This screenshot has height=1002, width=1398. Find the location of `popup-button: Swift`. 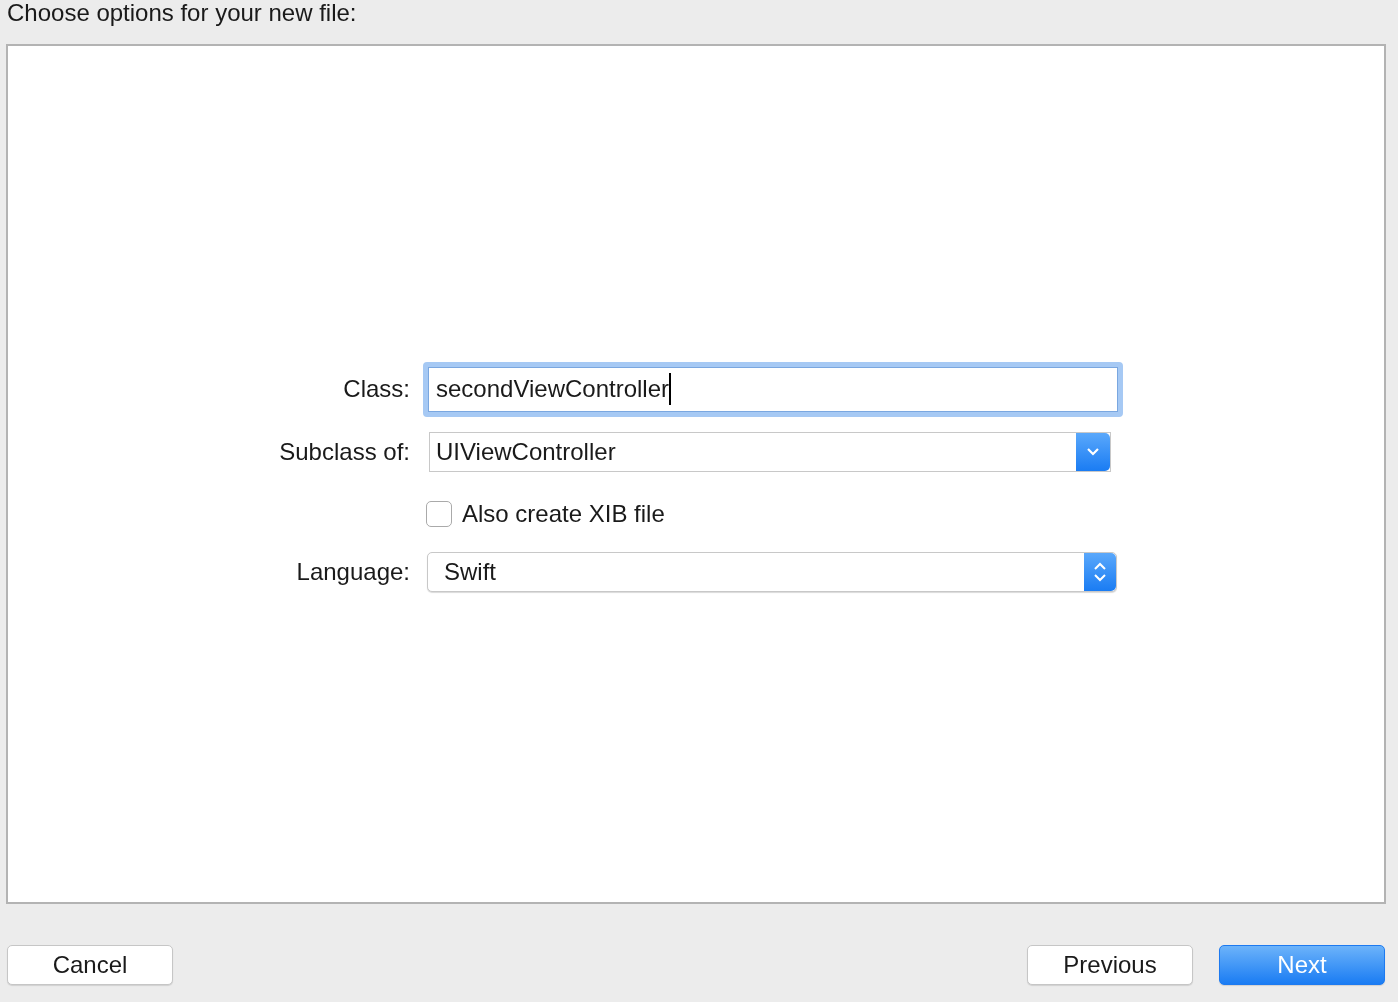

popup-button: Swift is located at coordinates (772, 571).